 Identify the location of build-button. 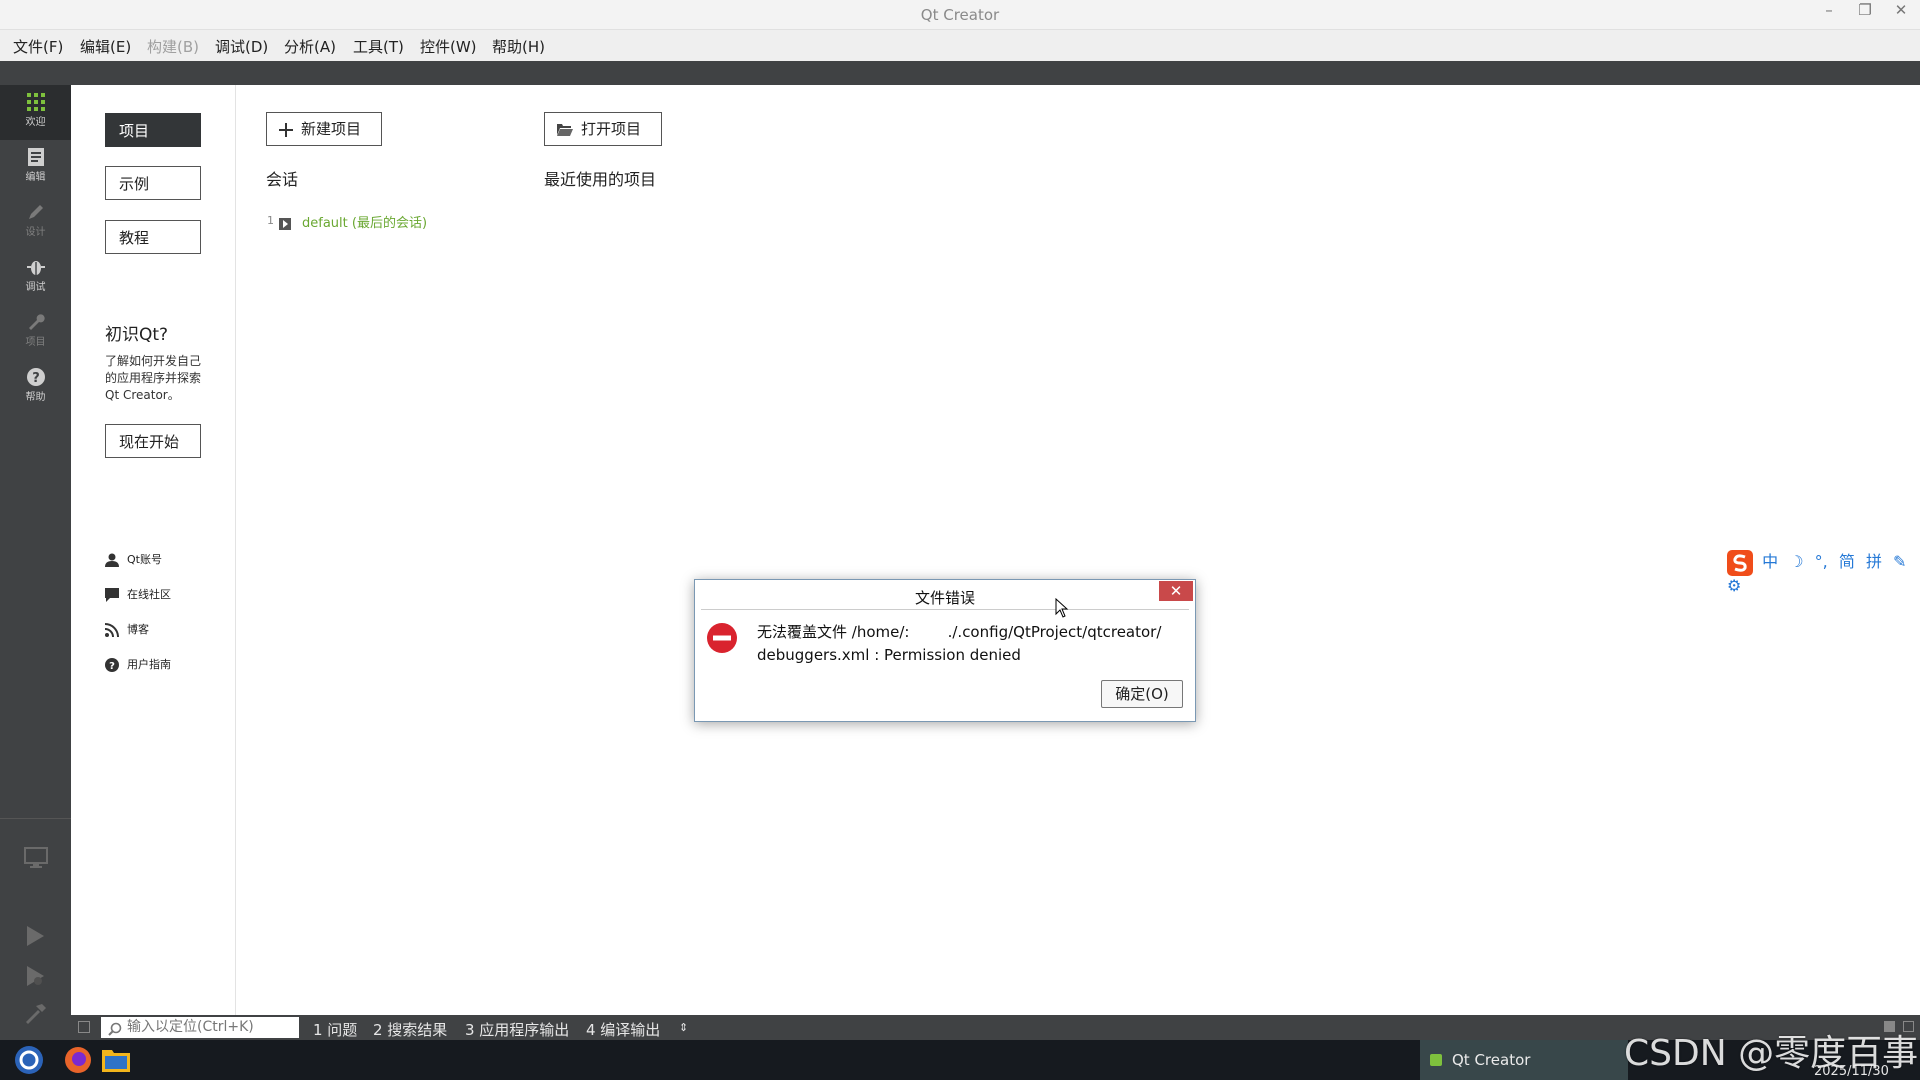
(36, 1016).